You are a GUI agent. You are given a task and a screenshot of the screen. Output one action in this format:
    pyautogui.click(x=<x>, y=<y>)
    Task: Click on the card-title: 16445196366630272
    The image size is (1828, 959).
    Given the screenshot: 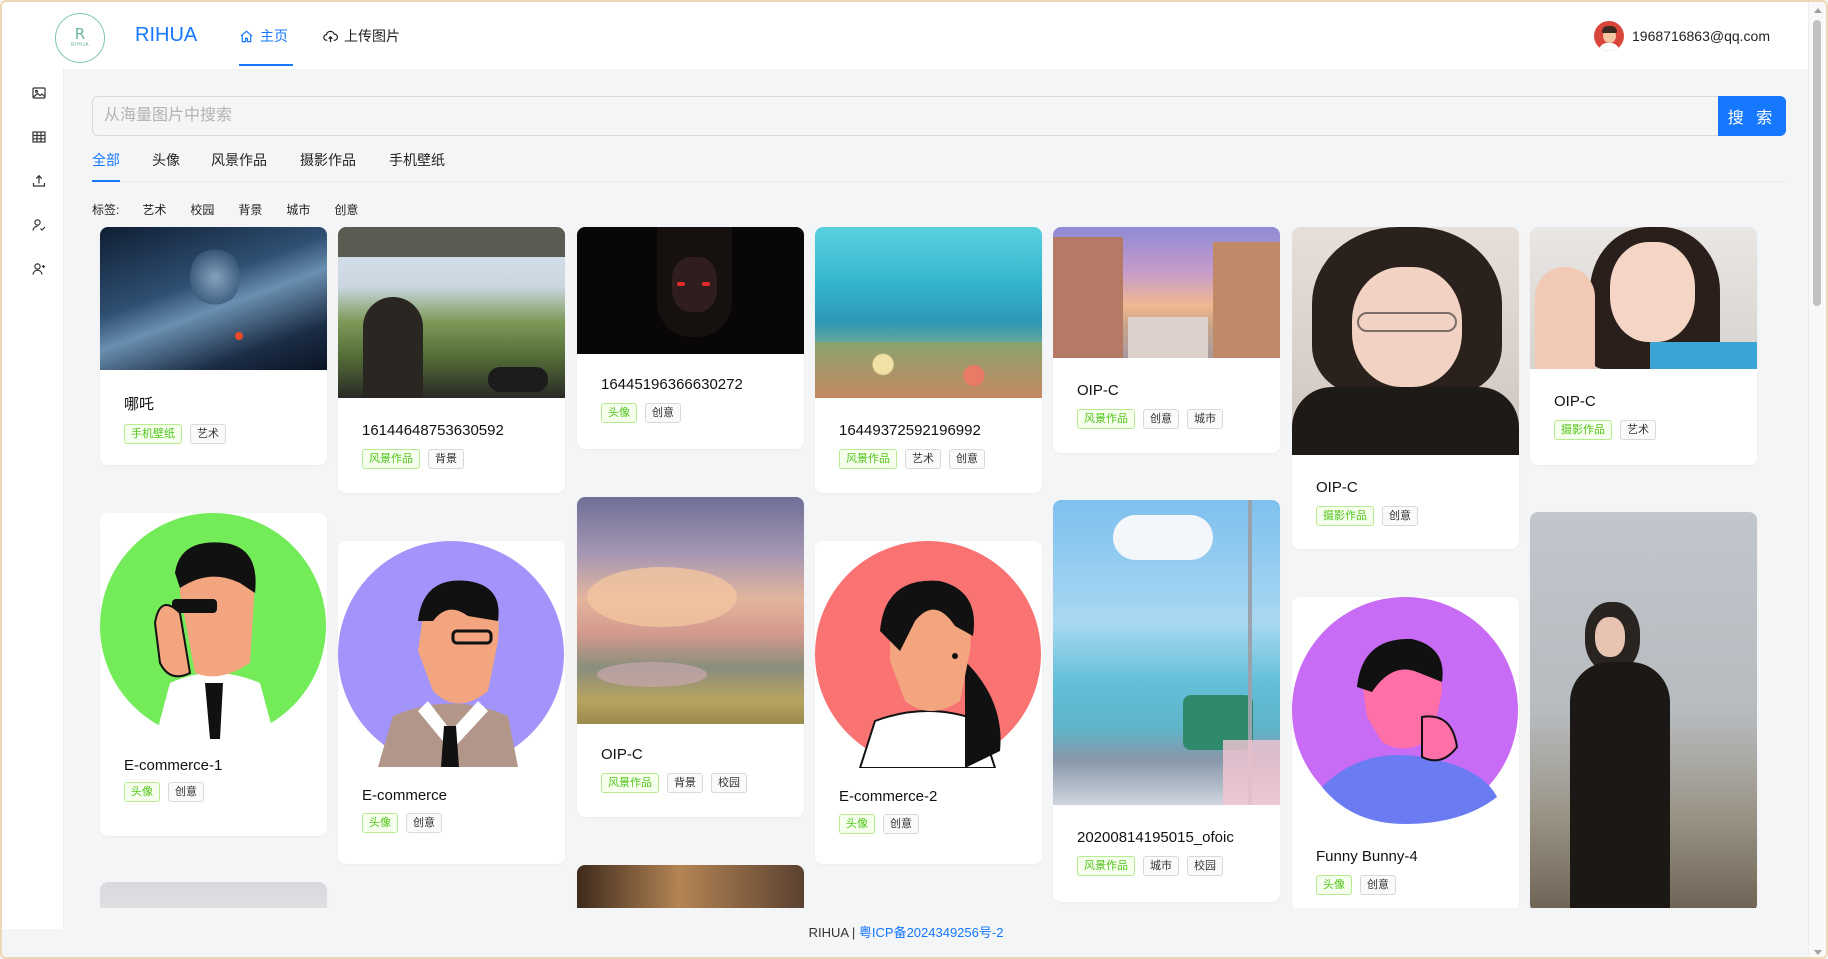 What is the action you would take?
    pyautogui.click(x=672, y=384)
    